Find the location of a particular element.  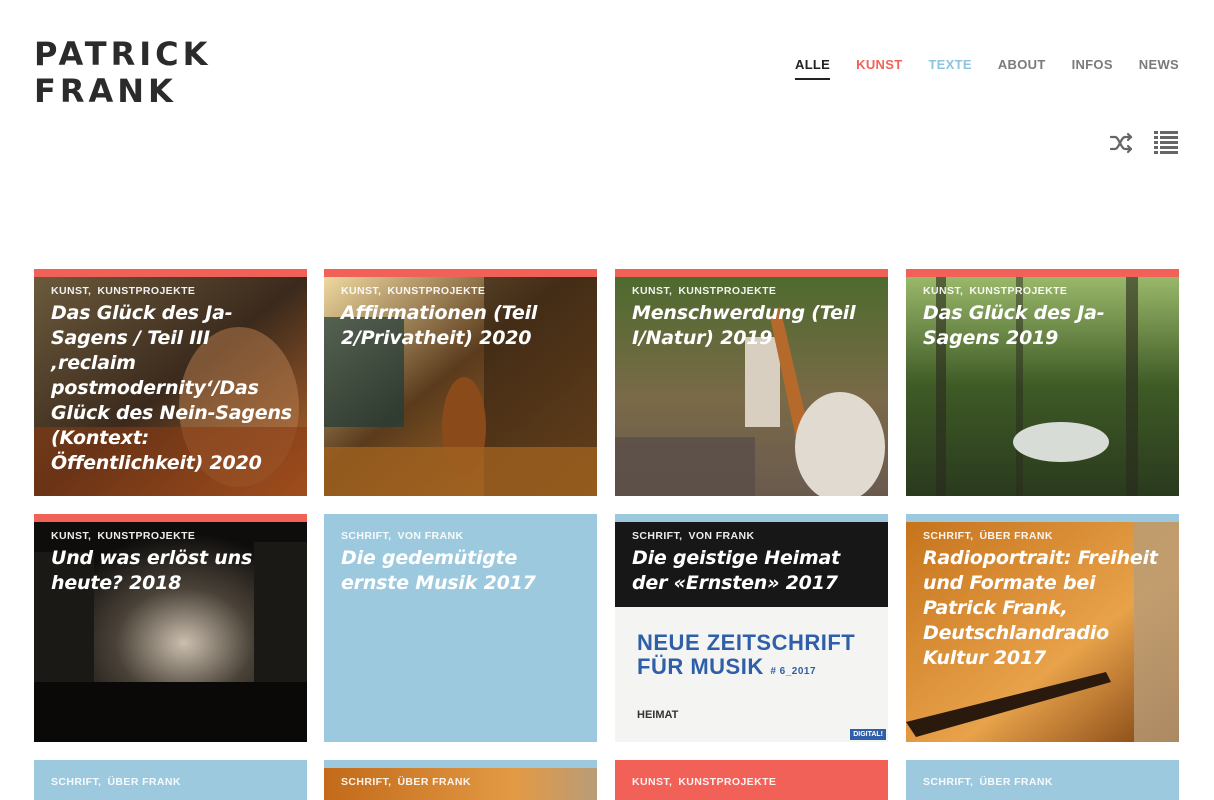

magazine-issue: # 6_2017 is located at coordinates (793, 671).